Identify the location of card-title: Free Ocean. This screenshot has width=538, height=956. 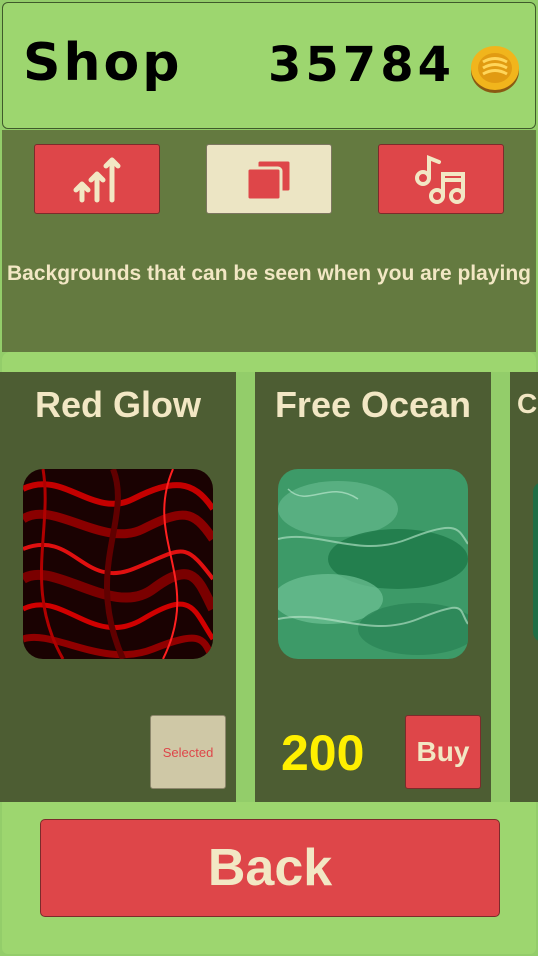
(373, 404).